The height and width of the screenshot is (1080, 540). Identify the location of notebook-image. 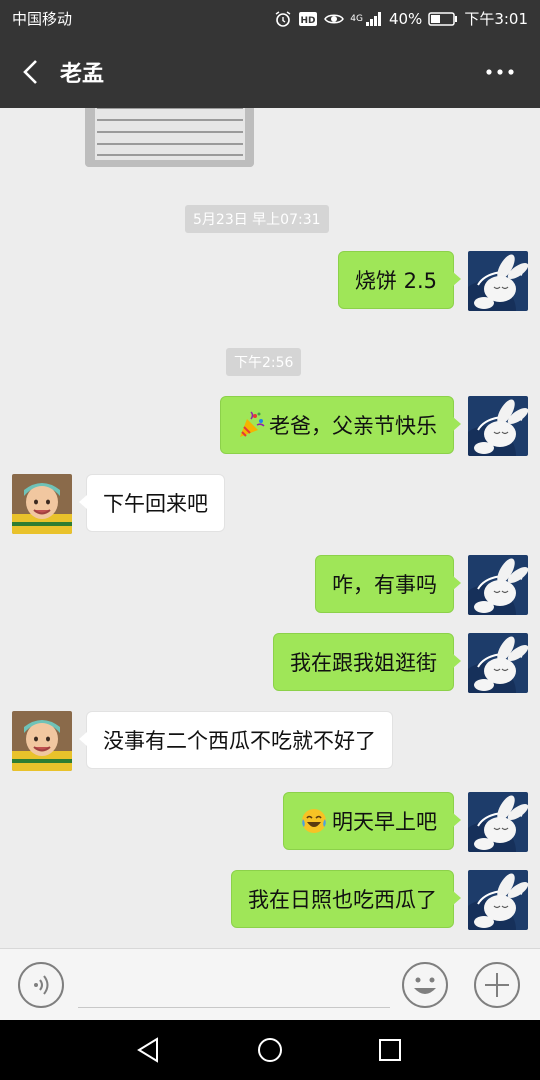
(169, 137).